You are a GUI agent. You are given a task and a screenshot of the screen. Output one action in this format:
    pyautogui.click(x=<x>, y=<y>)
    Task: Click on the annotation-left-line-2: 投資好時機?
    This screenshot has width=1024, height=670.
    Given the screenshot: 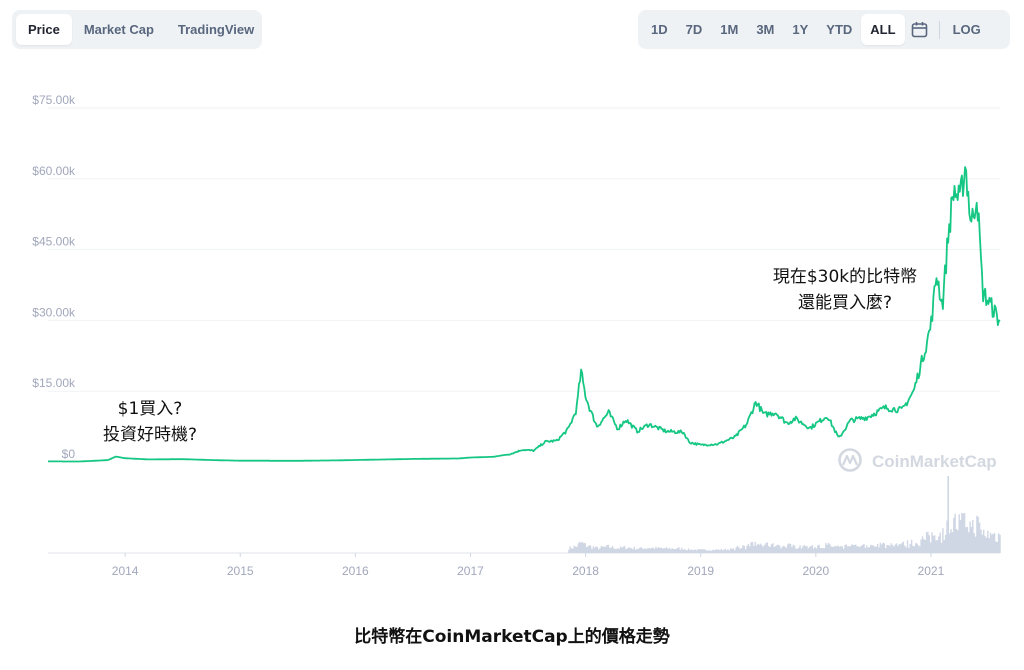 What is the action you would take?
    pyautogui.click(x=150, y=435)
    